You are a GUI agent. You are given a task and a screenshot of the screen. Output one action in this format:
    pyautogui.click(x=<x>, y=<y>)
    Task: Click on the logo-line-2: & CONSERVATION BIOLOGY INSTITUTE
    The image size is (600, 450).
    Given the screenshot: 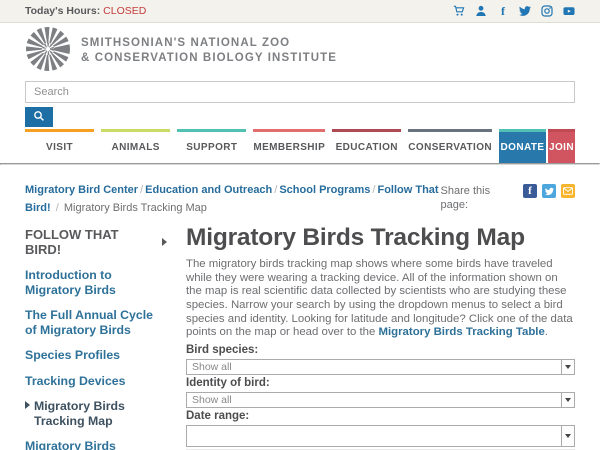 What is the action you would take?
    pyautogui.click(x=209, y=58)
    